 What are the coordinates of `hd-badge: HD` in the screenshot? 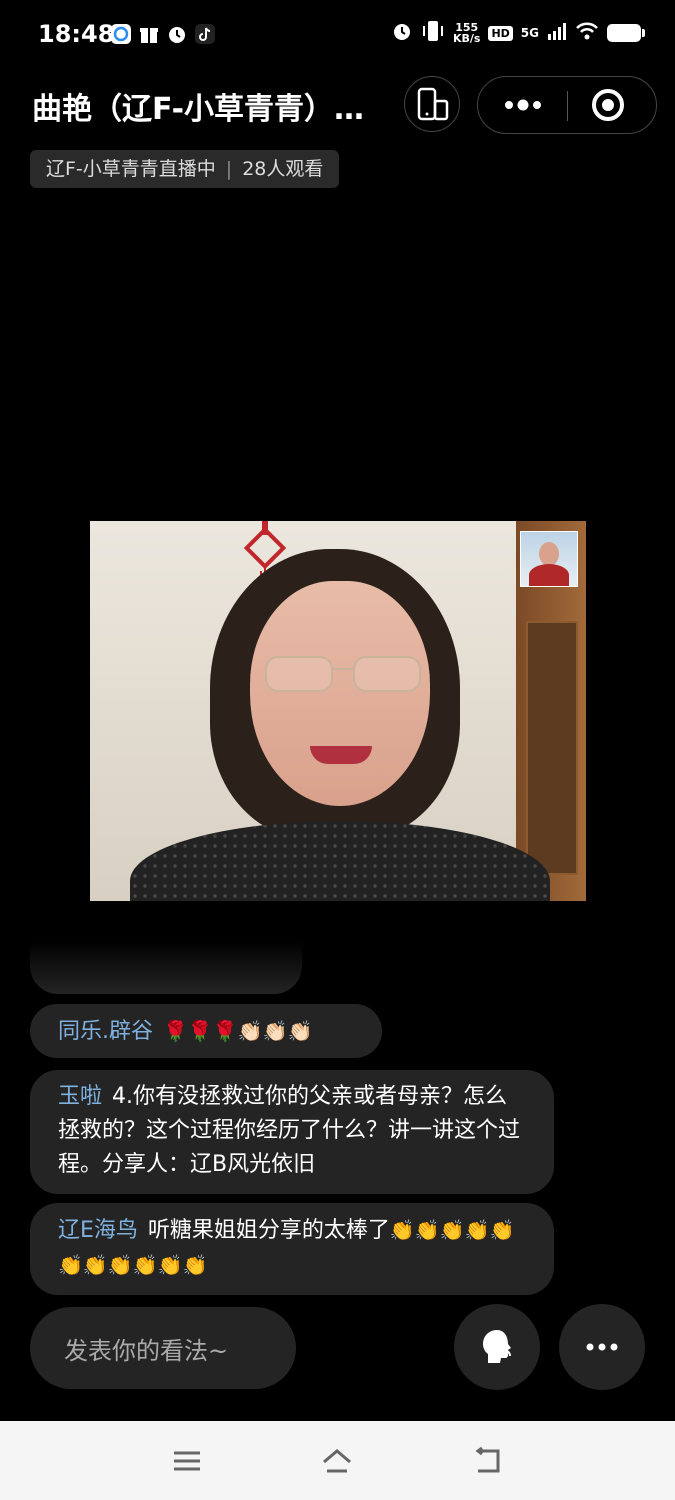 It's located at (500, 33).